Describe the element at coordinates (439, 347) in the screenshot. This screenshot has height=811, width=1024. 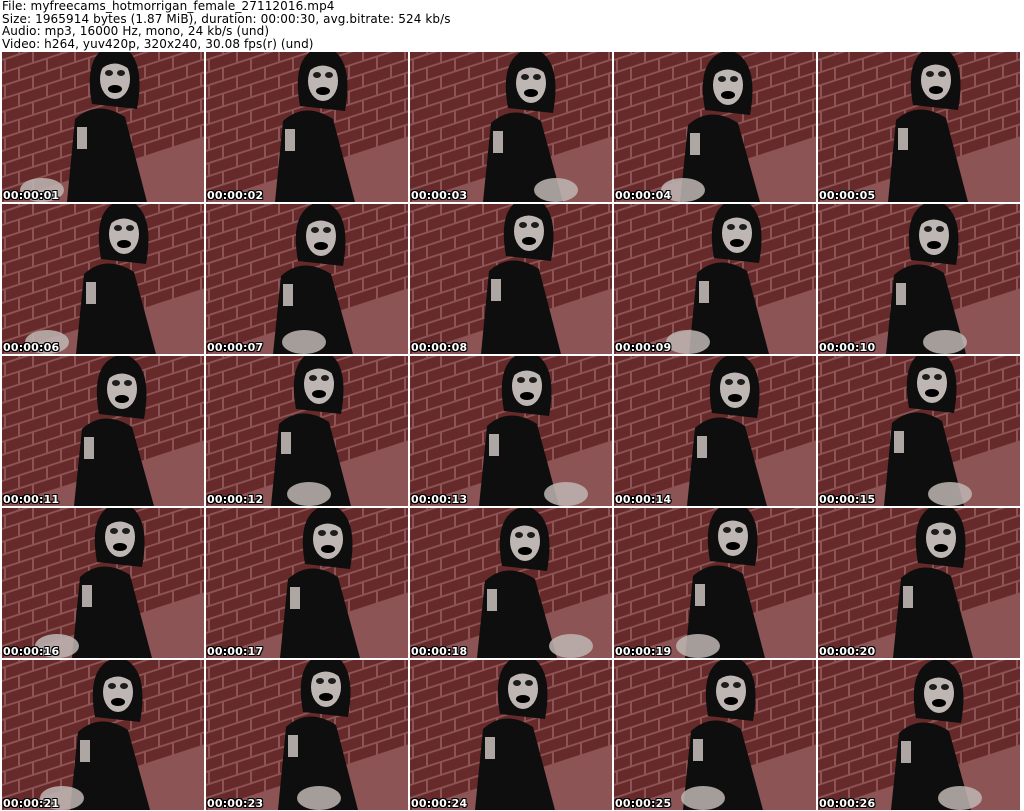
I see `thumbnail-timestamp: 00:00:08` at that location.